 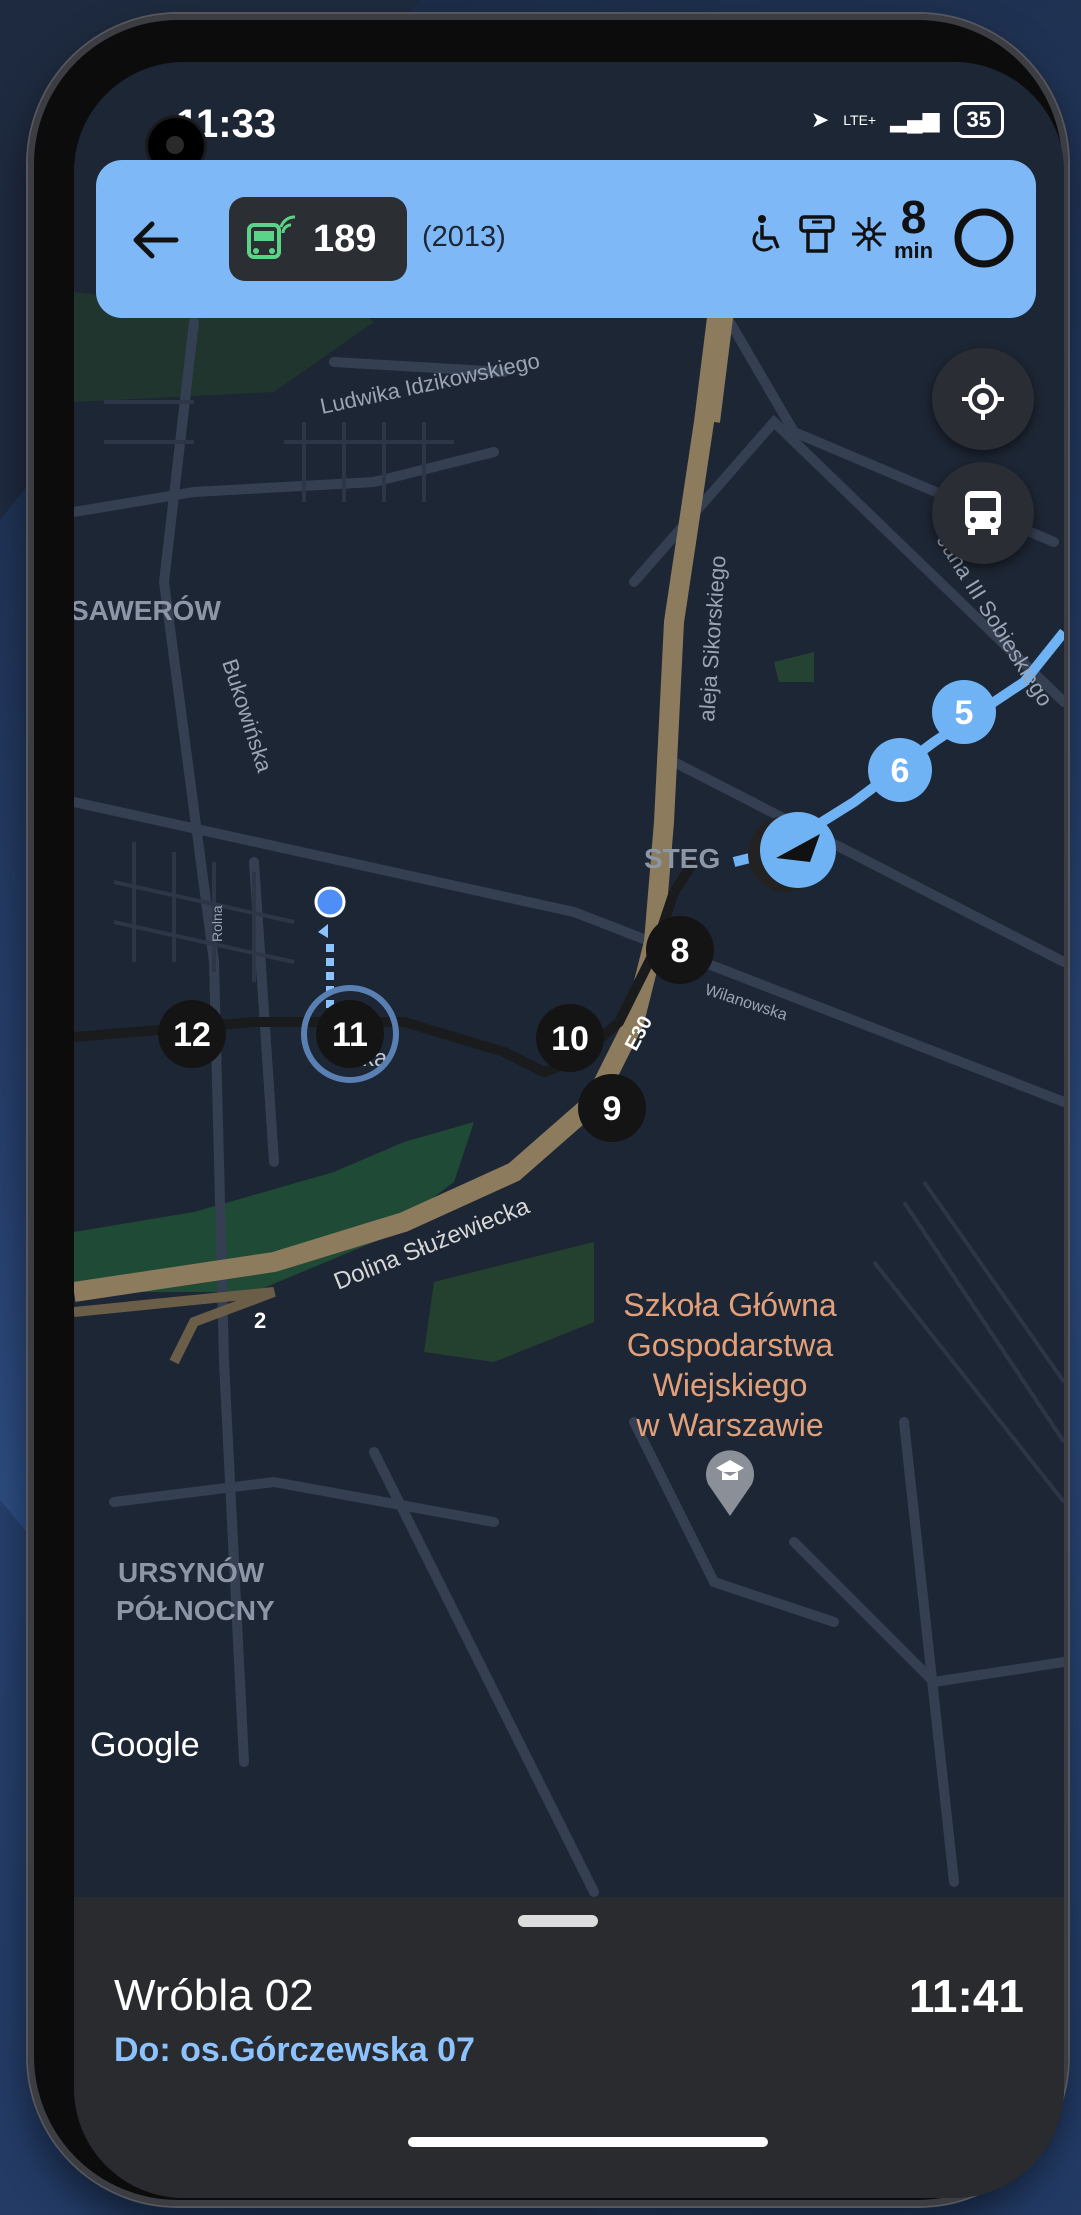 What do you see at coordinates (730, 1305) in the screenshot?
I see `poi-label: Szkoła Główna` at bounding box center [730, 1305].